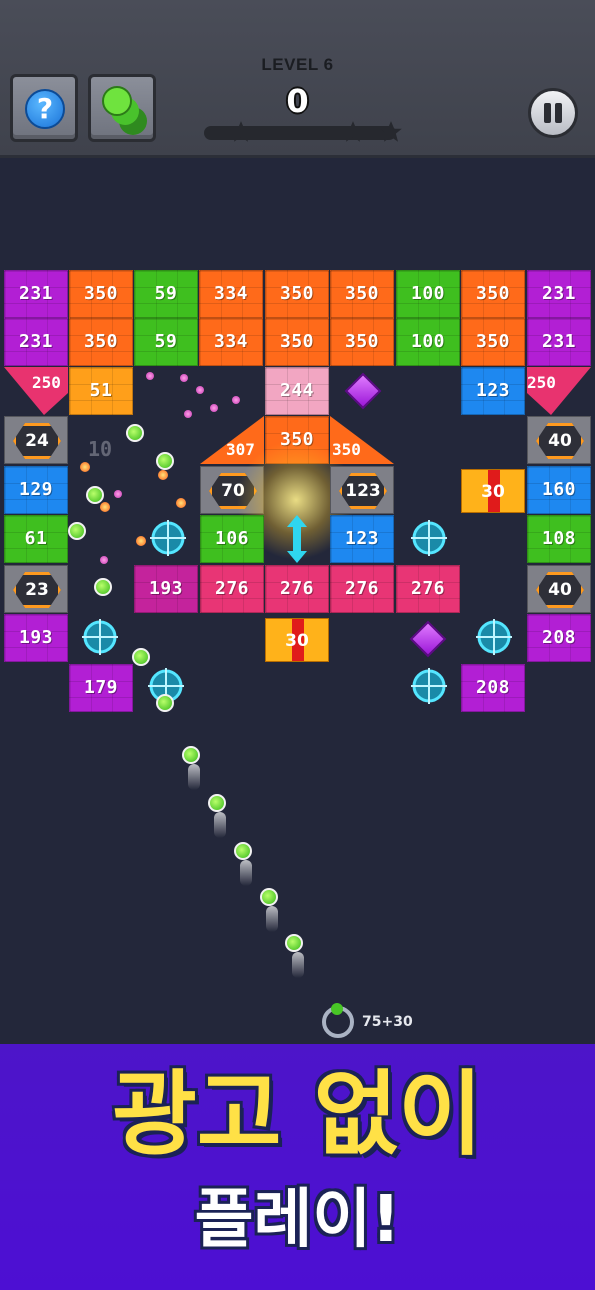 The image size is (595, 1290). I want to click on shield-value: 23, so click(37, 590).